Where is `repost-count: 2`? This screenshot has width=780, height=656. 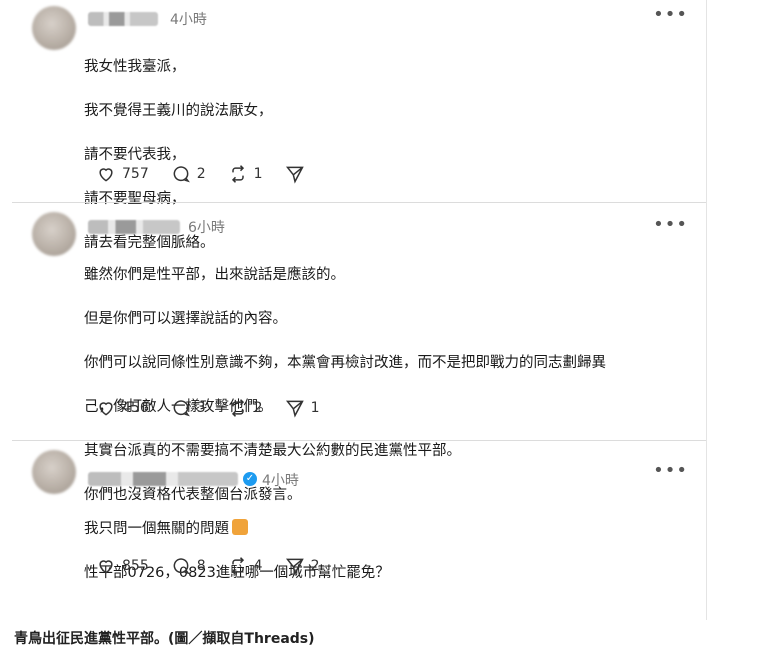
repost-count: 2 is located at coordinates (258, 408).